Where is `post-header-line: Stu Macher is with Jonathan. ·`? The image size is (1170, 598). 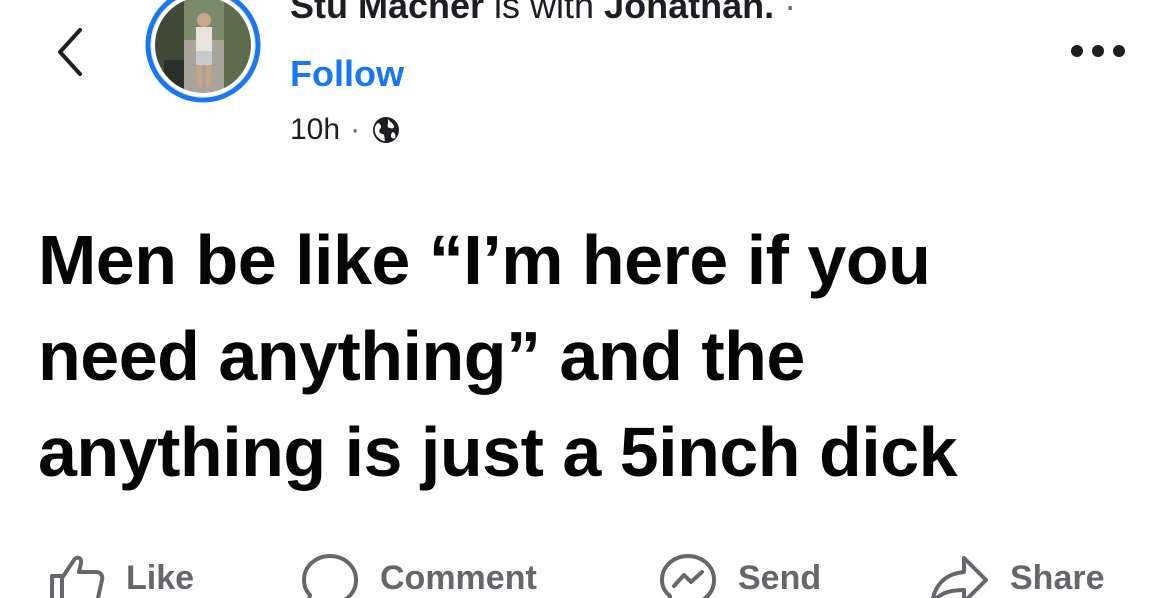 post-header-line: Stu Macher is with Jonathan. · is located at coordinates (543, 13).